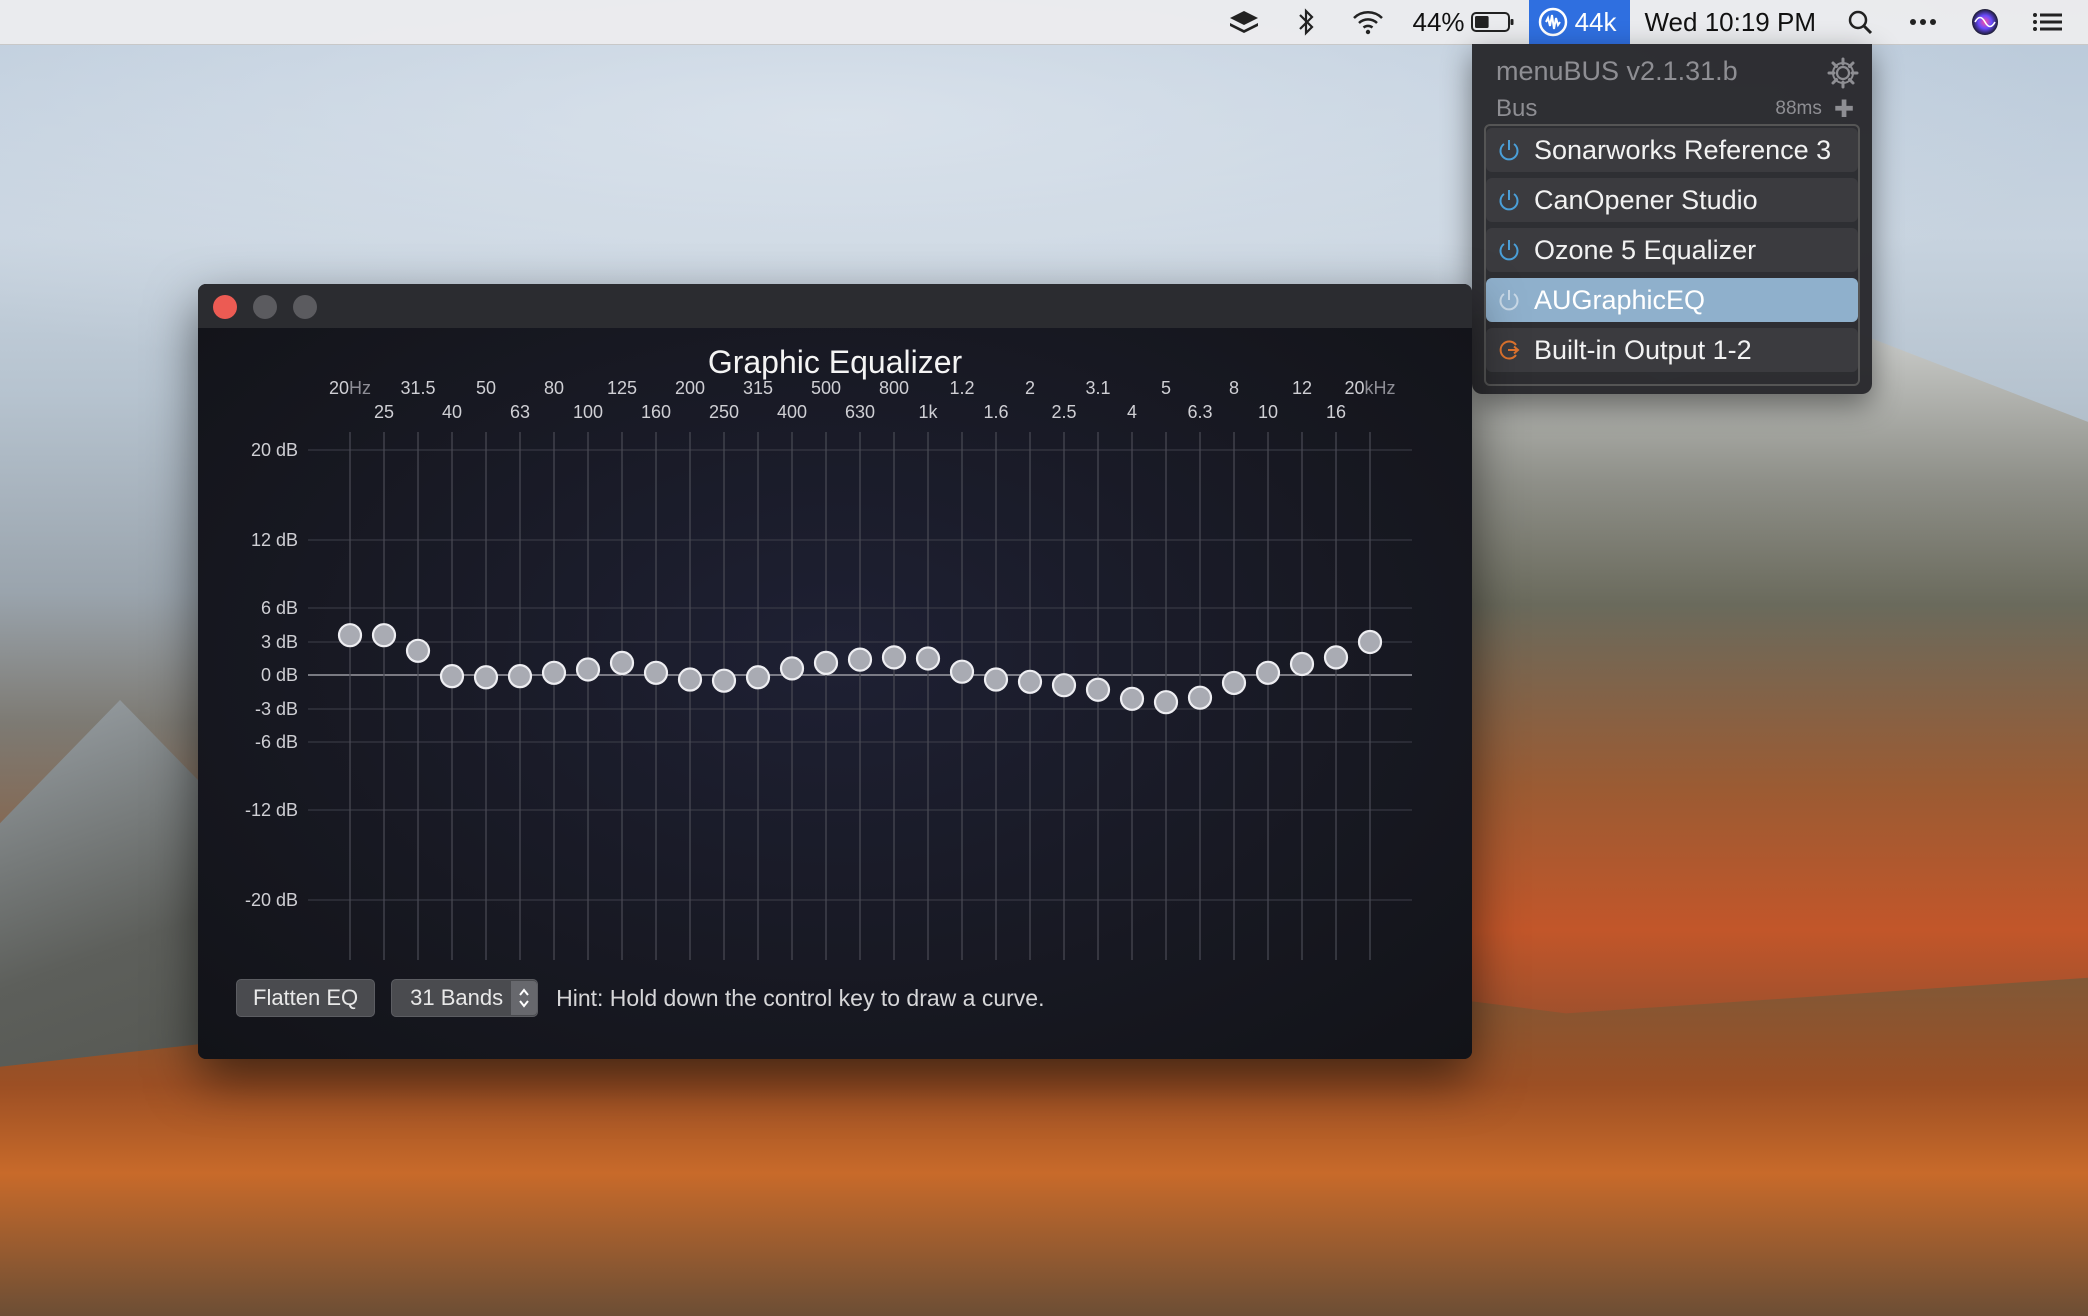 This screenshot has width=2088, height=1316. Describe the element at coordinates (860, 412) in the screenshot. I see `freq-label-bottom: 630` at that location.